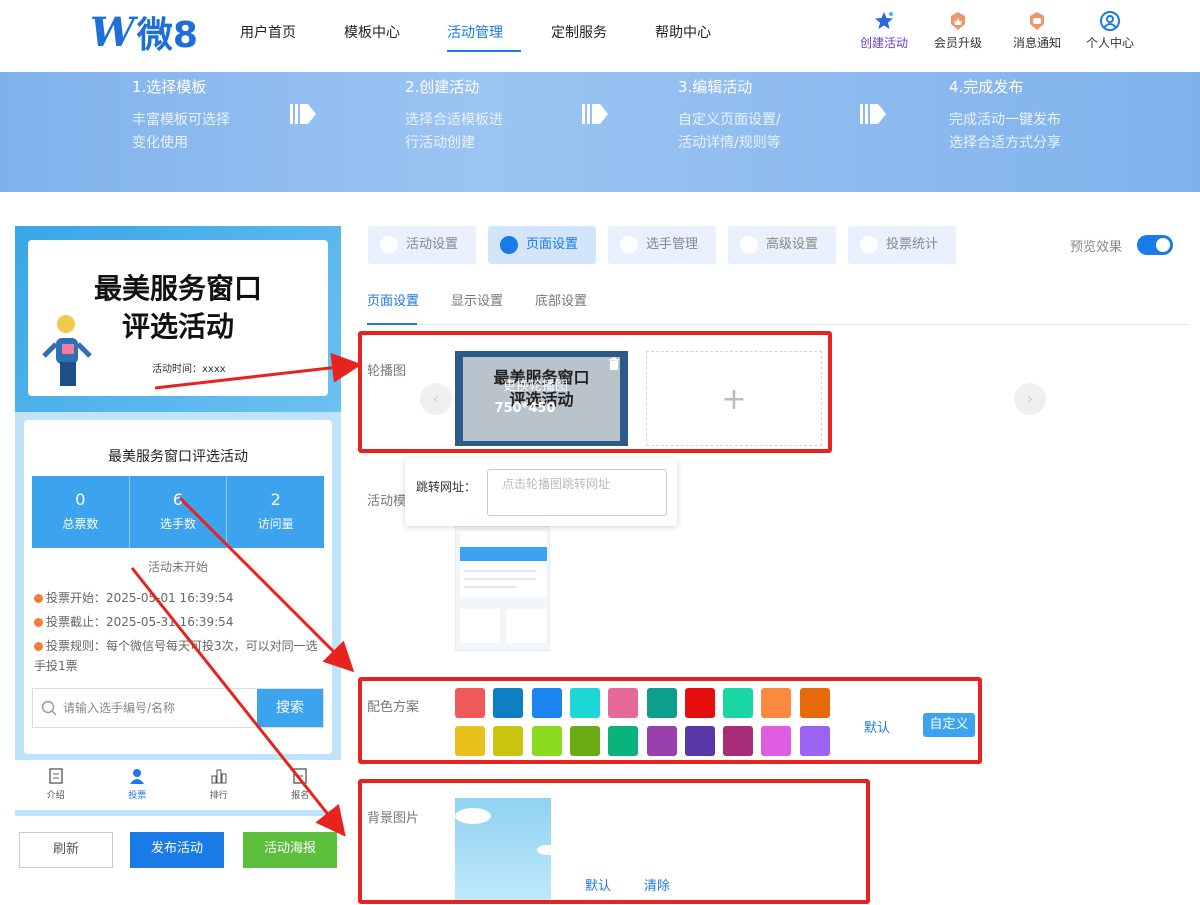 The image size is (1200, 905). I want to click on annotation-arrows, so click(246, 594).